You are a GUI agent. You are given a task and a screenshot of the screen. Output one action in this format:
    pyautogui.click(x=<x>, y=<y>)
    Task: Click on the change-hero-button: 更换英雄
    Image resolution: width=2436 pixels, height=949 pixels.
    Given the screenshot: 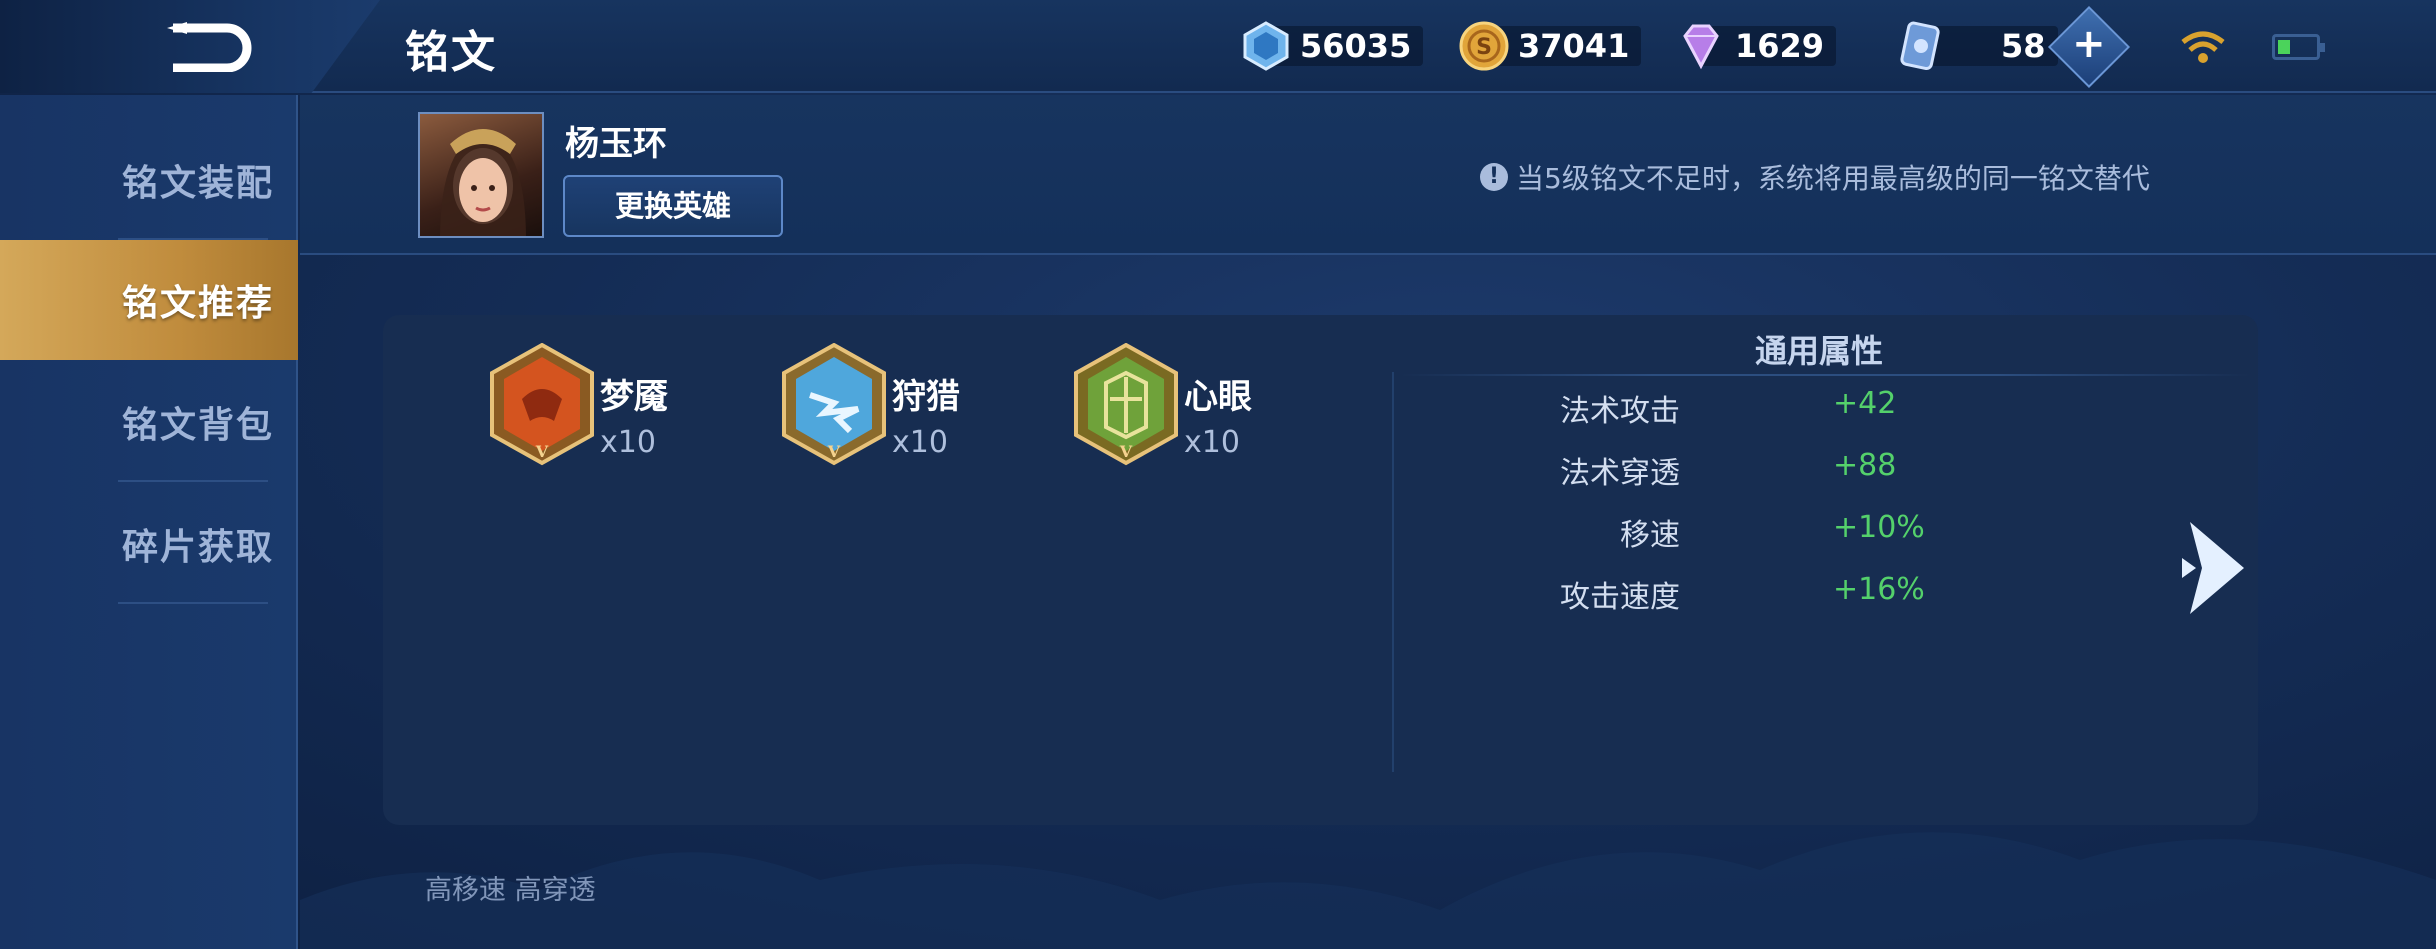 What is the action you would take?
    pyautogui.click(x=673, y=206)
    